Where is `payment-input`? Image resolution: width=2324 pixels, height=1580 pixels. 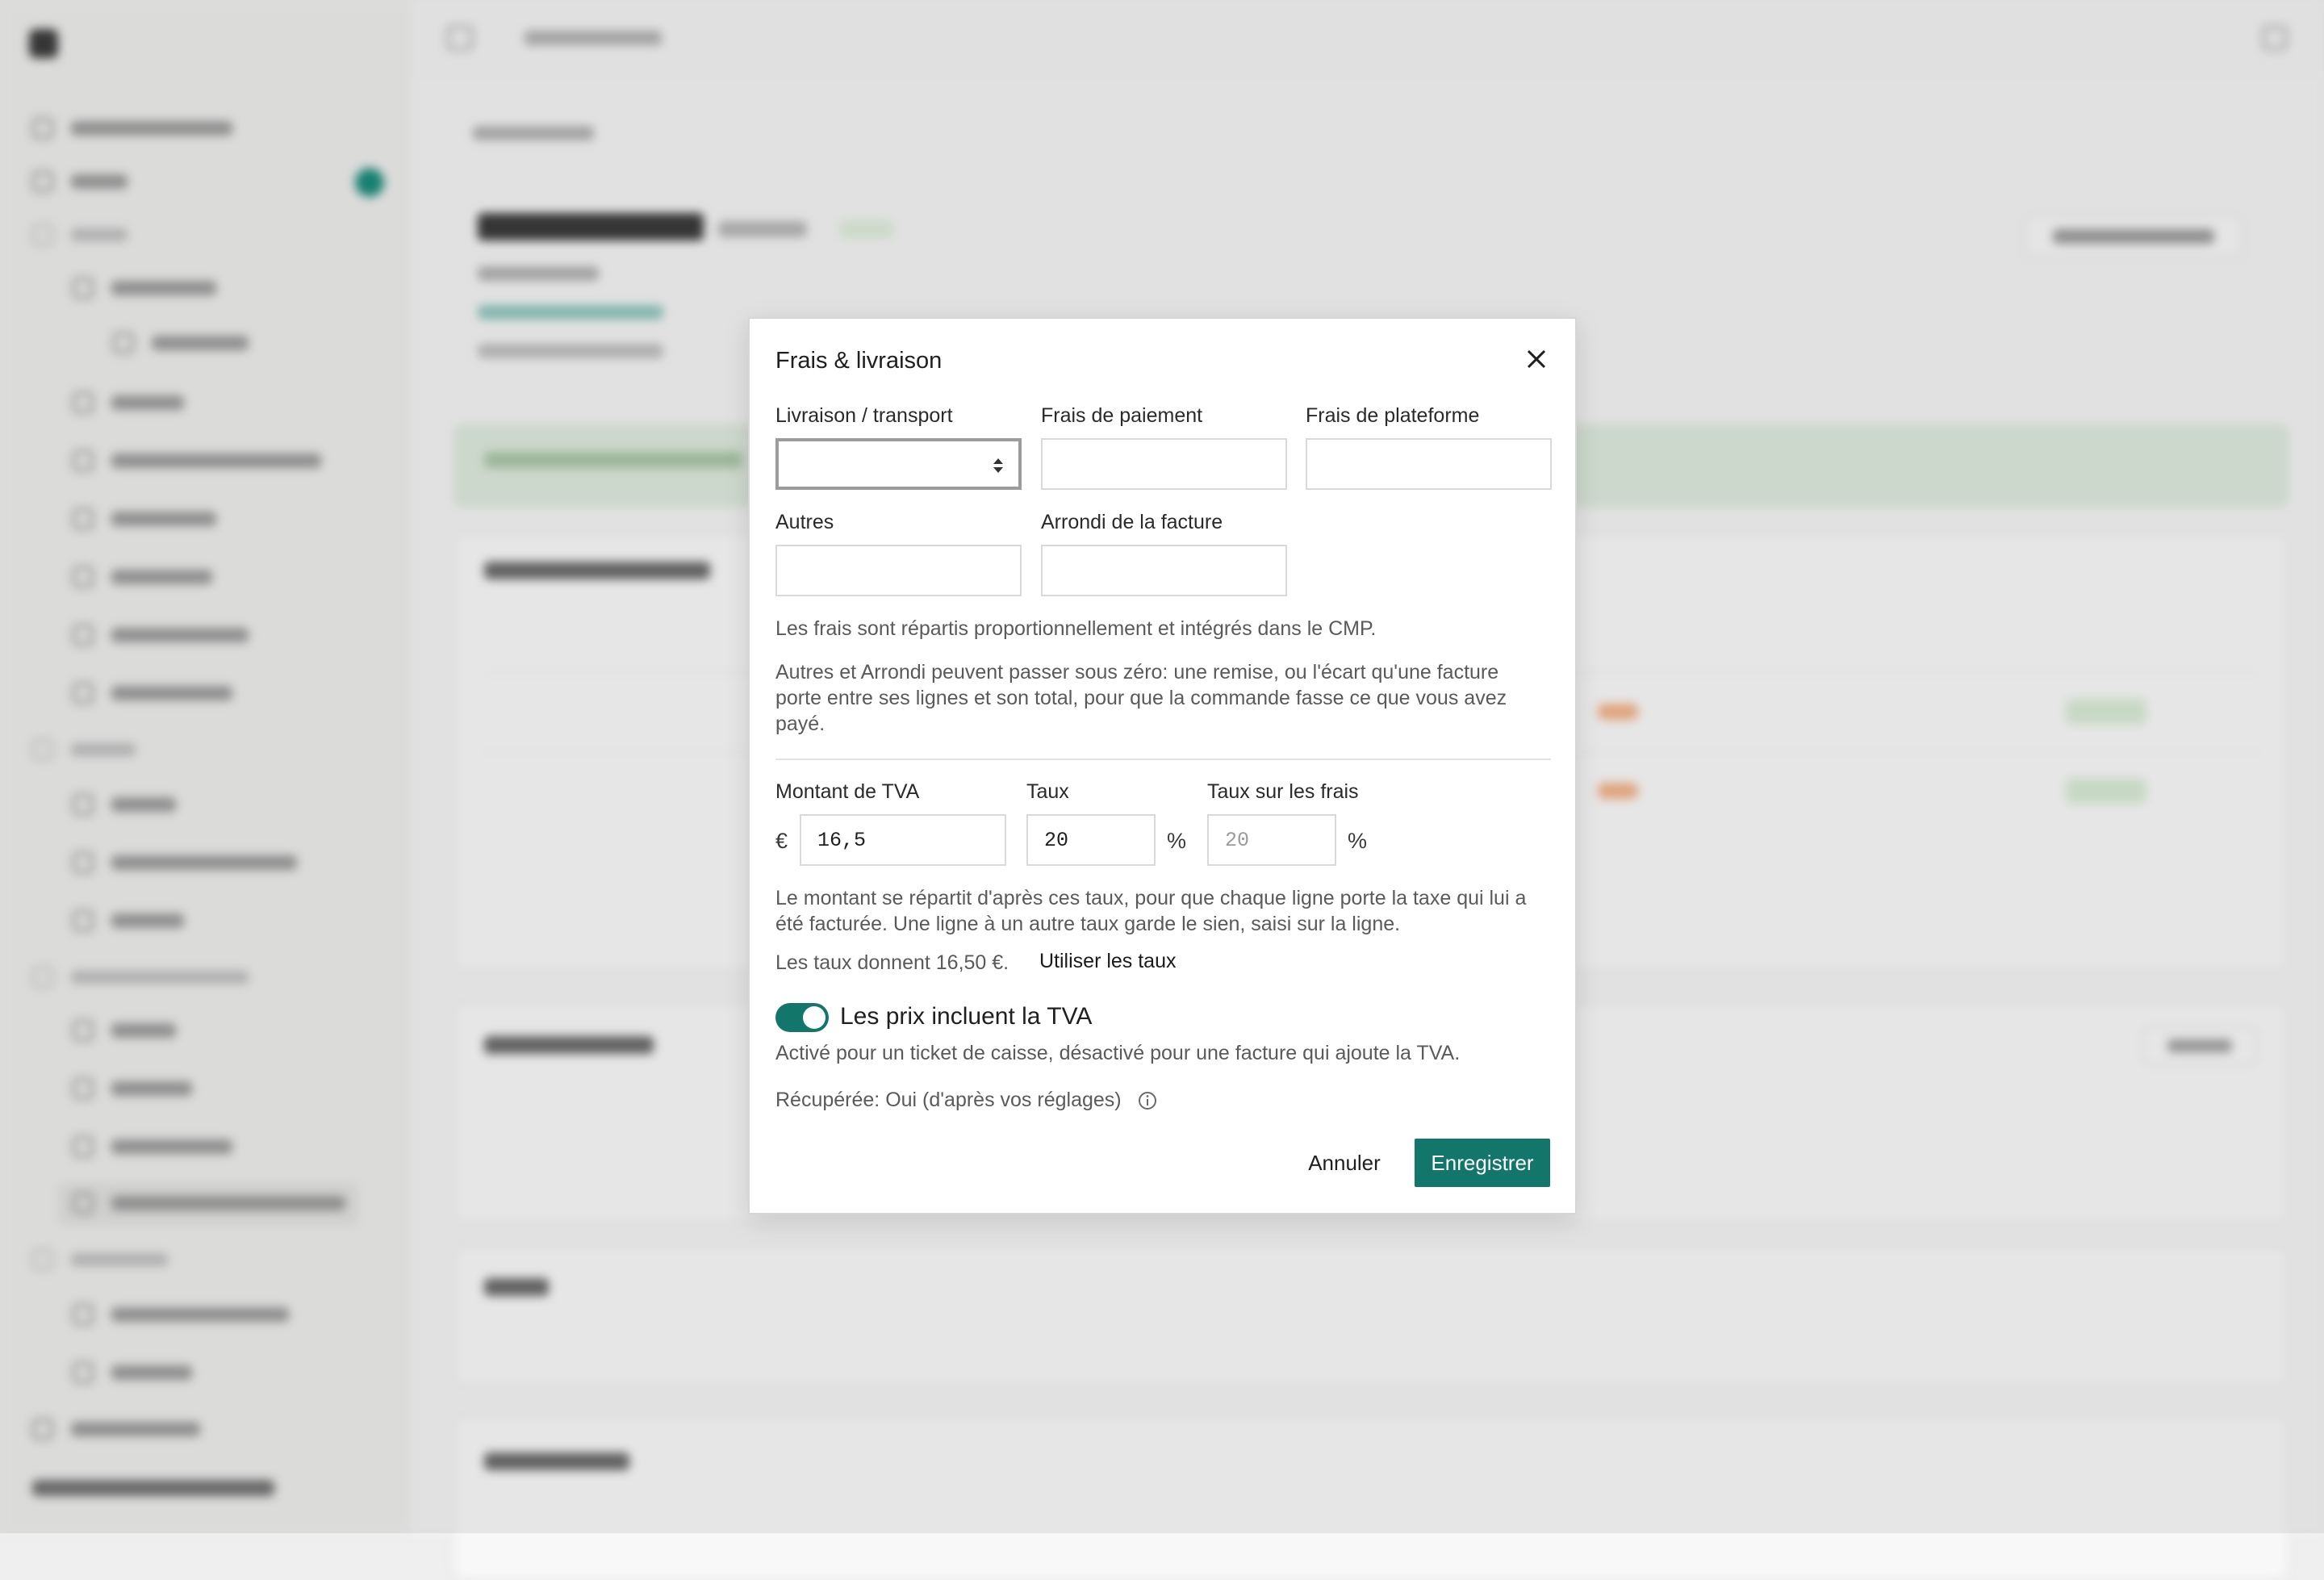
payment-input is located at coordinates (1164, 464).